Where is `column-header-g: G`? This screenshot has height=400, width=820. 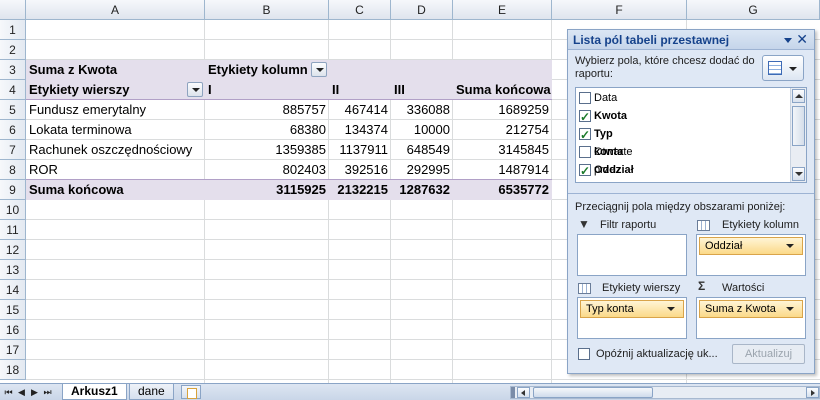
column-header-g: G is located at coordinates (753, 10).